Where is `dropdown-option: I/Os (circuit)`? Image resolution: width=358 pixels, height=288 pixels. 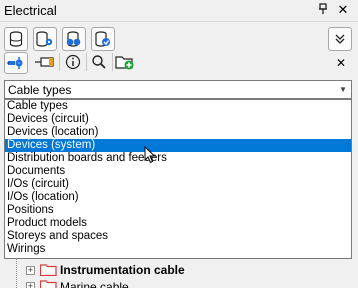 dropdown-option: I/Os (circuit) is located at coordinates (178, 184).